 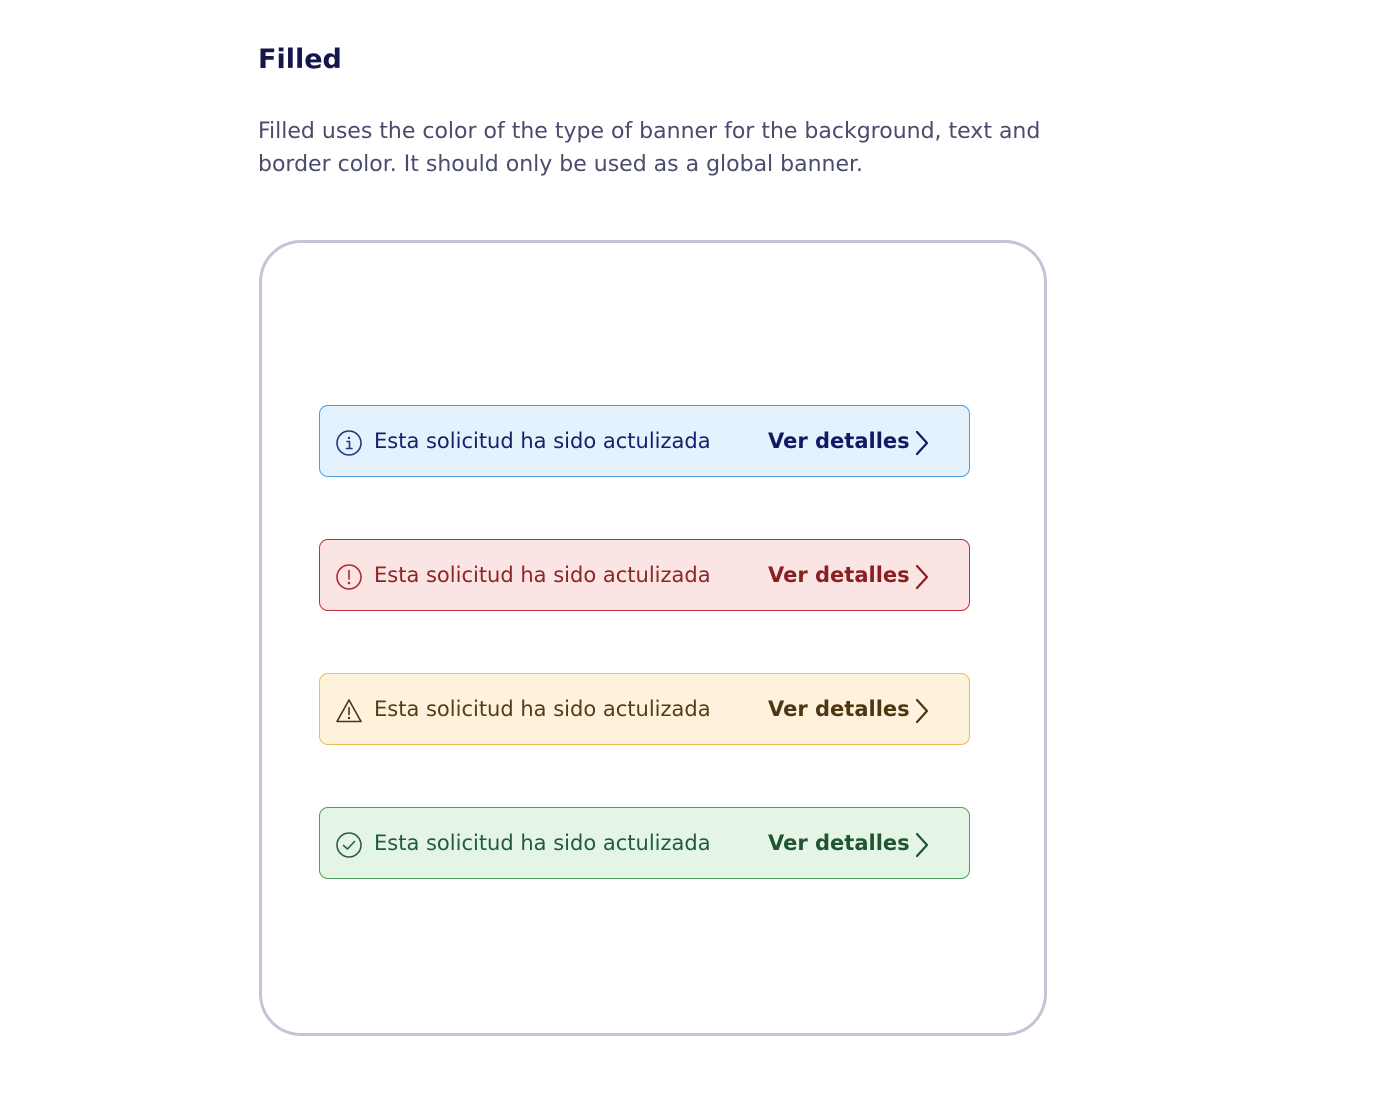 I want to click on check-circle-icon, so click(x=349, y=845).